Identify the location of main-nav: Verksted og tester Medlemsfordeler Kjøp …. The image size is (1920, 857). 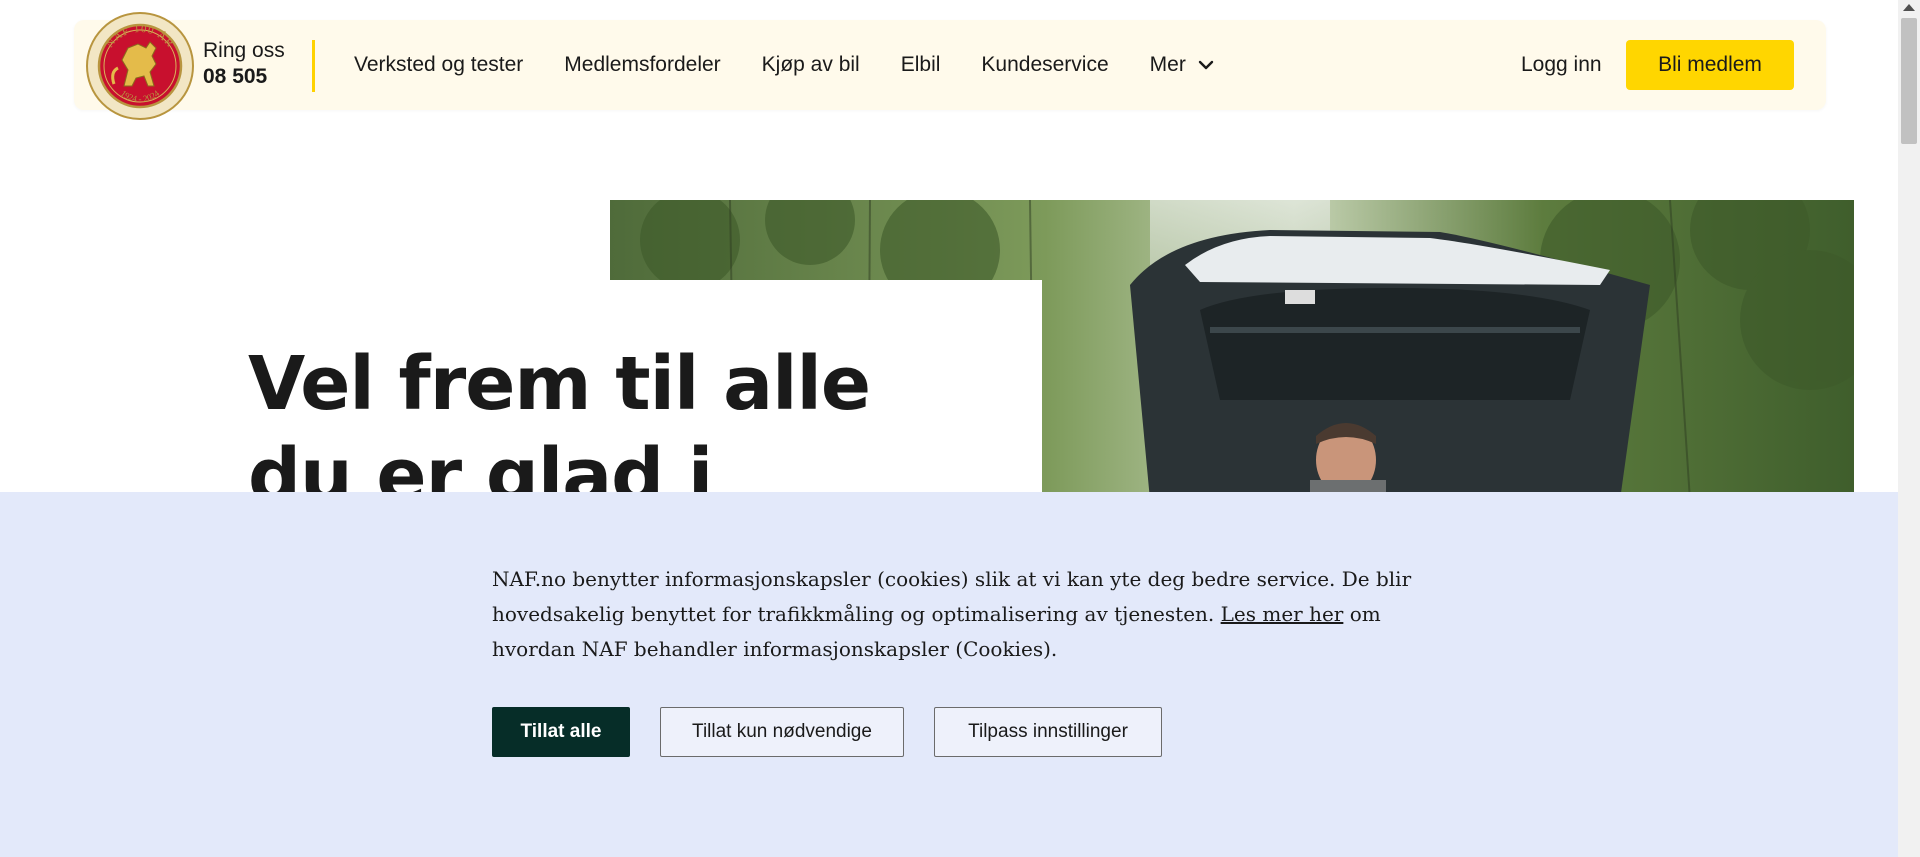
(806, 65).